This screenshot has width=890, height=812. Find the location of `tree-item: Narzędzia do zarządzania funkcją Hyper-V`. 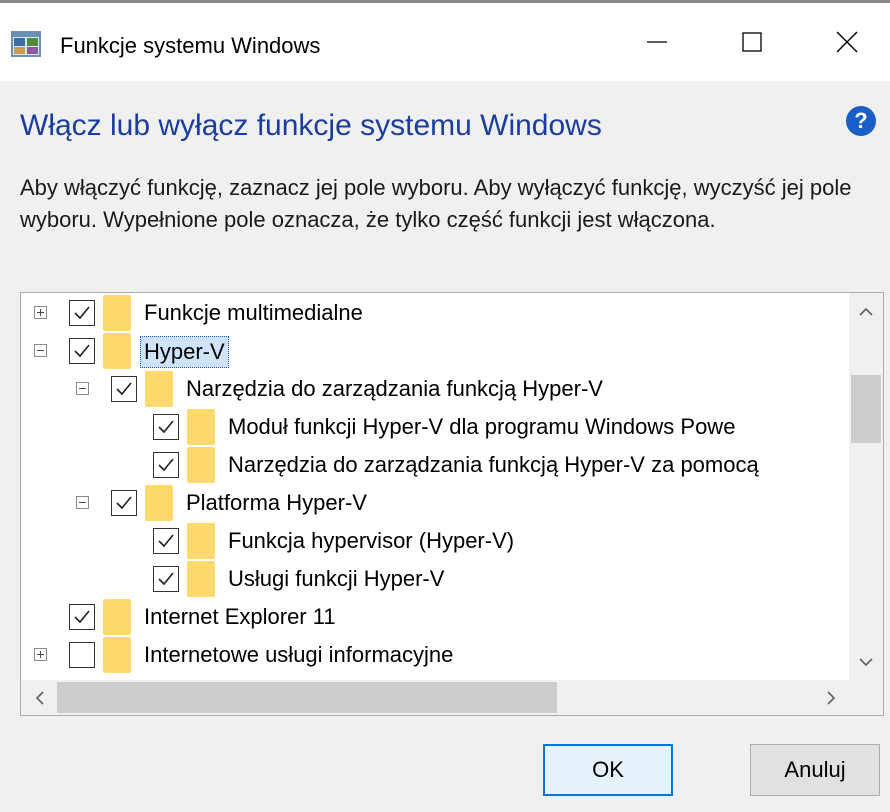

tree-item: Narzędzia do zarządzania funkcją Hyper-V is located at coordinates (435, 389).